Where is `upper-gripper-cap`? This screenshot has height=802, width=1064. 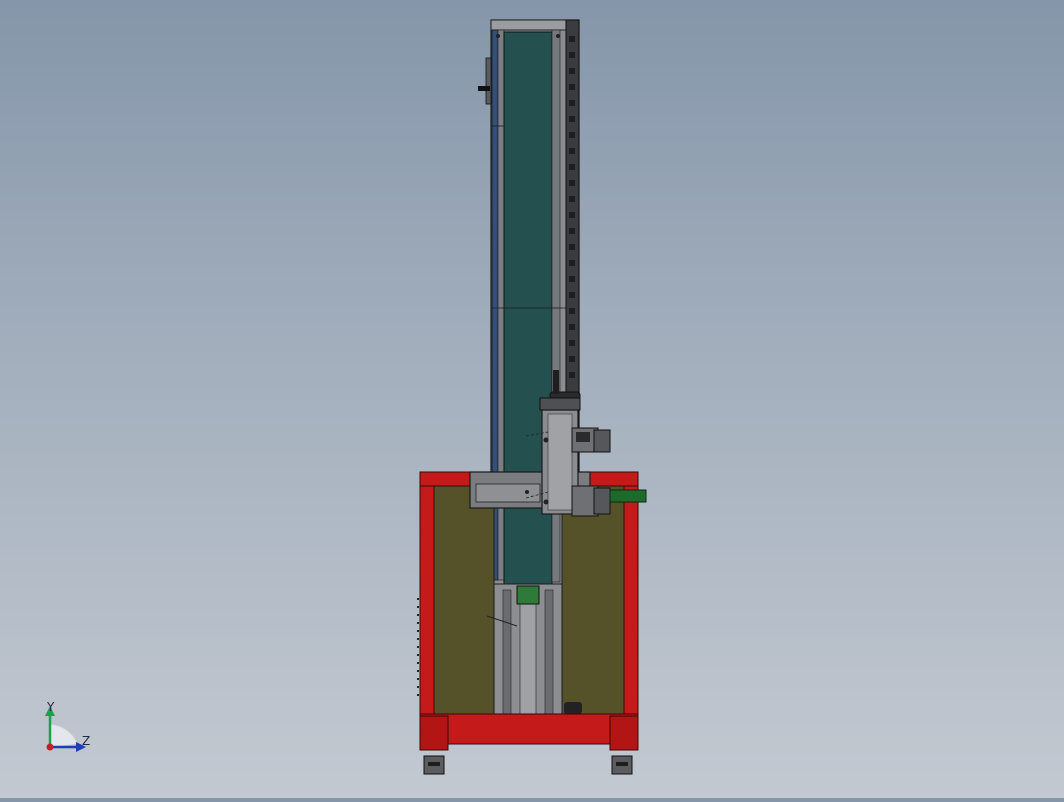 upper-gripper-cap is located at coordinates (602, 441).